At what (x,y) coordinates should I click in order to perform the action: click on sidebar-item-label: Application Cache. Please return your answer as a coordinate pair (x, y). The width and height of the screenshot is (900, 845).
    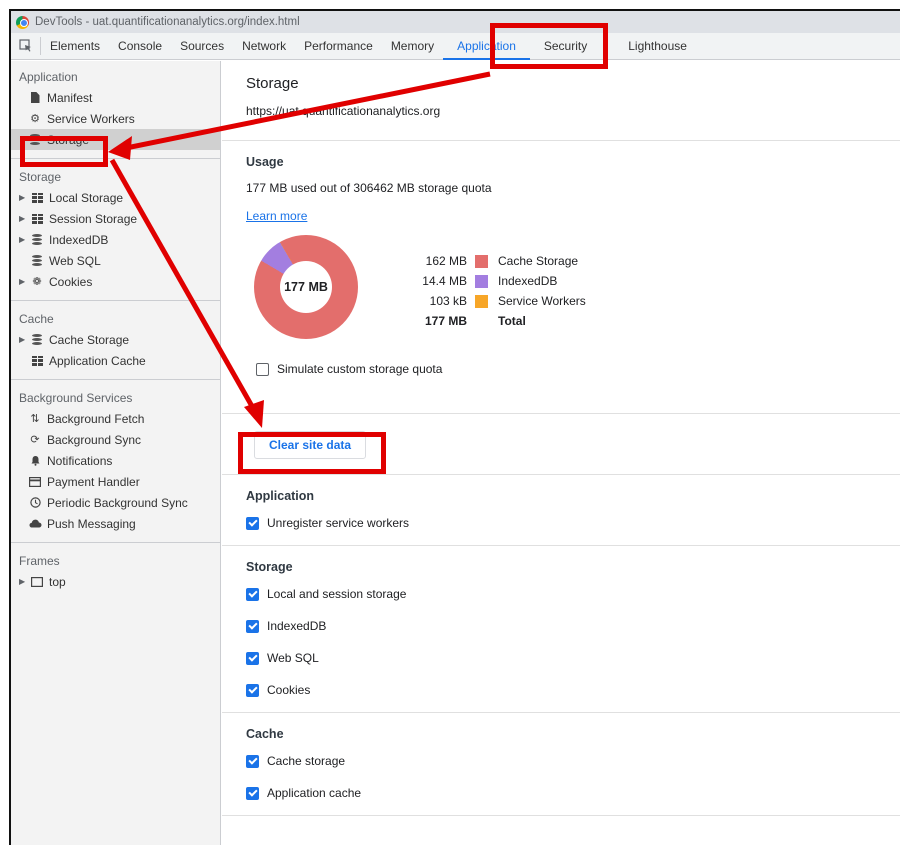
    Looking at the image, I should click on (97, 360).